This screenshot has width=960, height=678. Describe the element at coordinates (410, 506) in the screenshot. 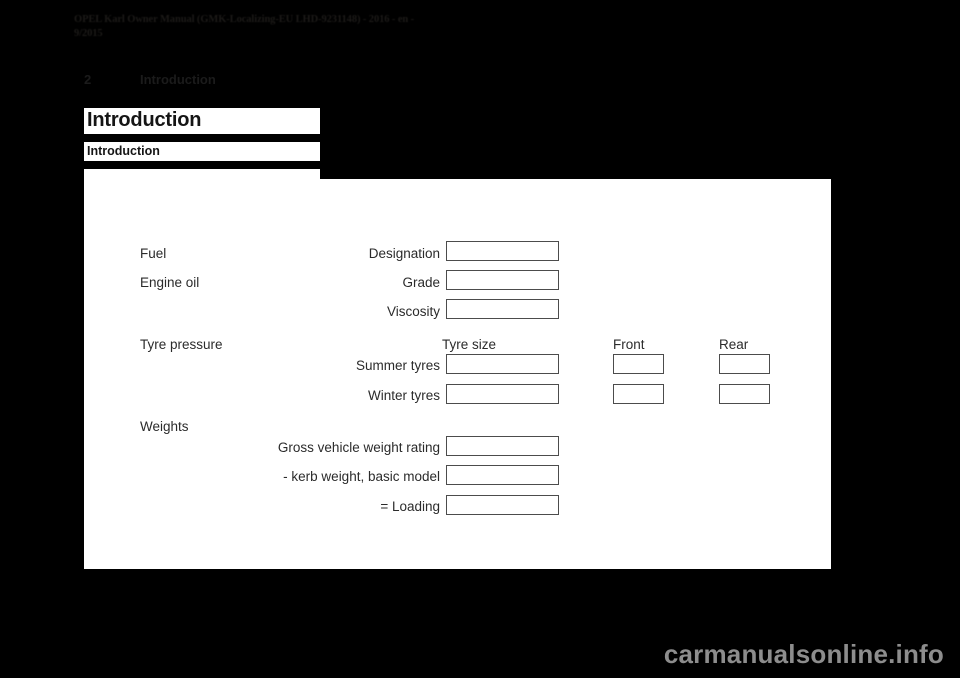

I see `label-loading: = Loading` at that location.